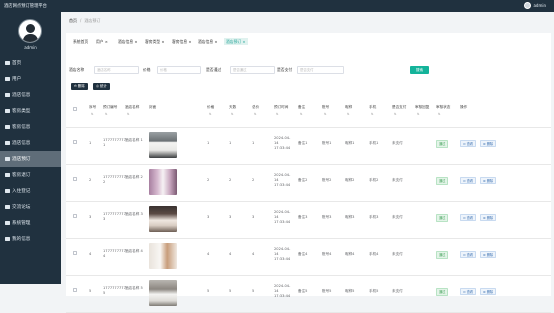  I want to click on breadcrumb-current: 酒店预订, so click(92, 20).